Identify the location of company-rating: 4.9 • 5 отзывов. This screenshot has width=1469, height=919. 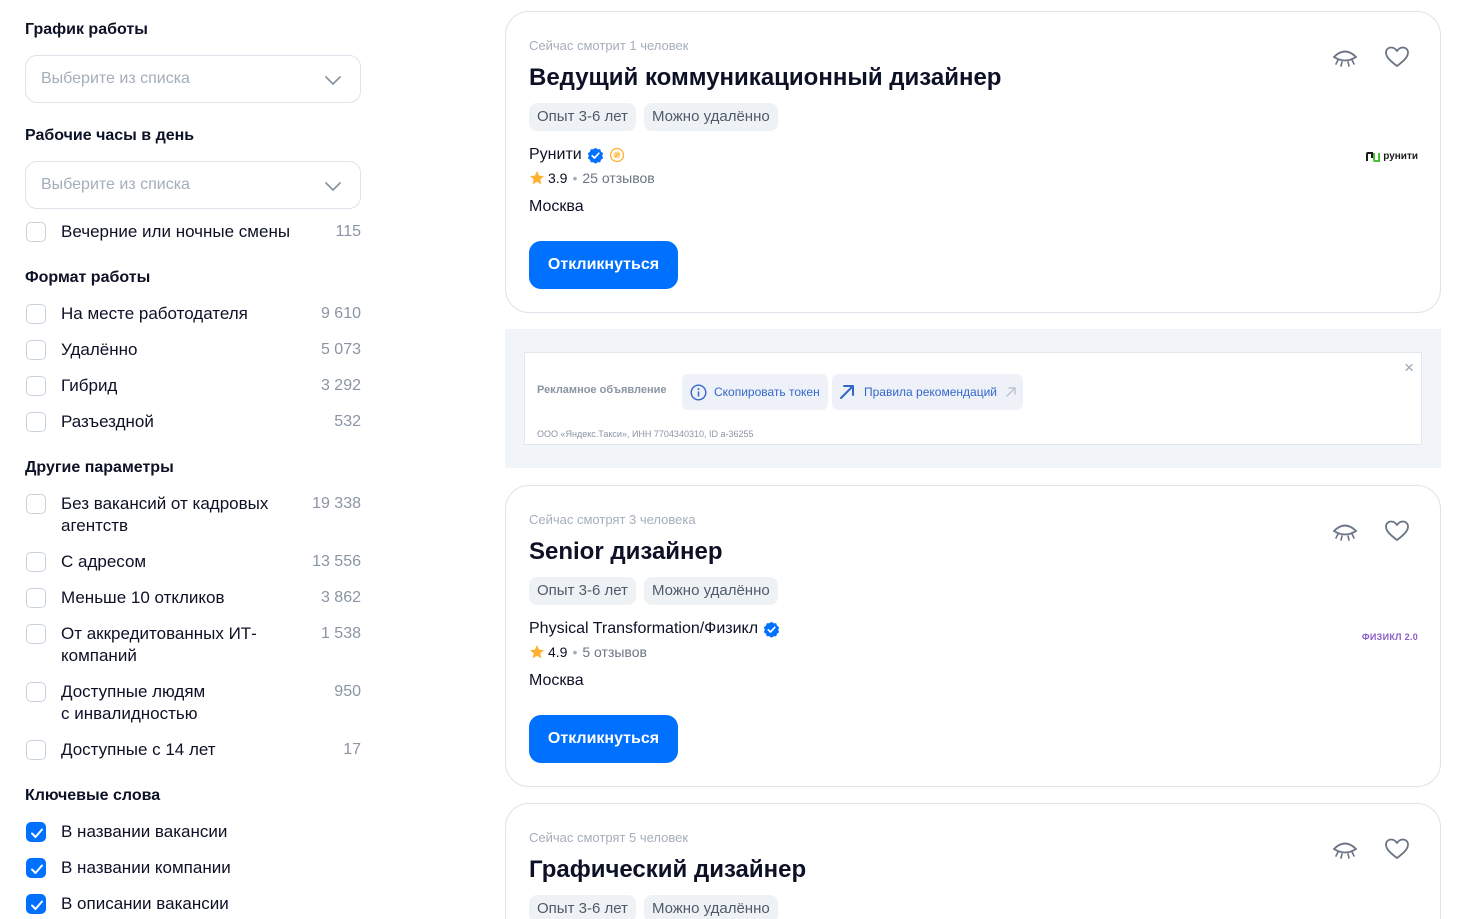
(588, 652).